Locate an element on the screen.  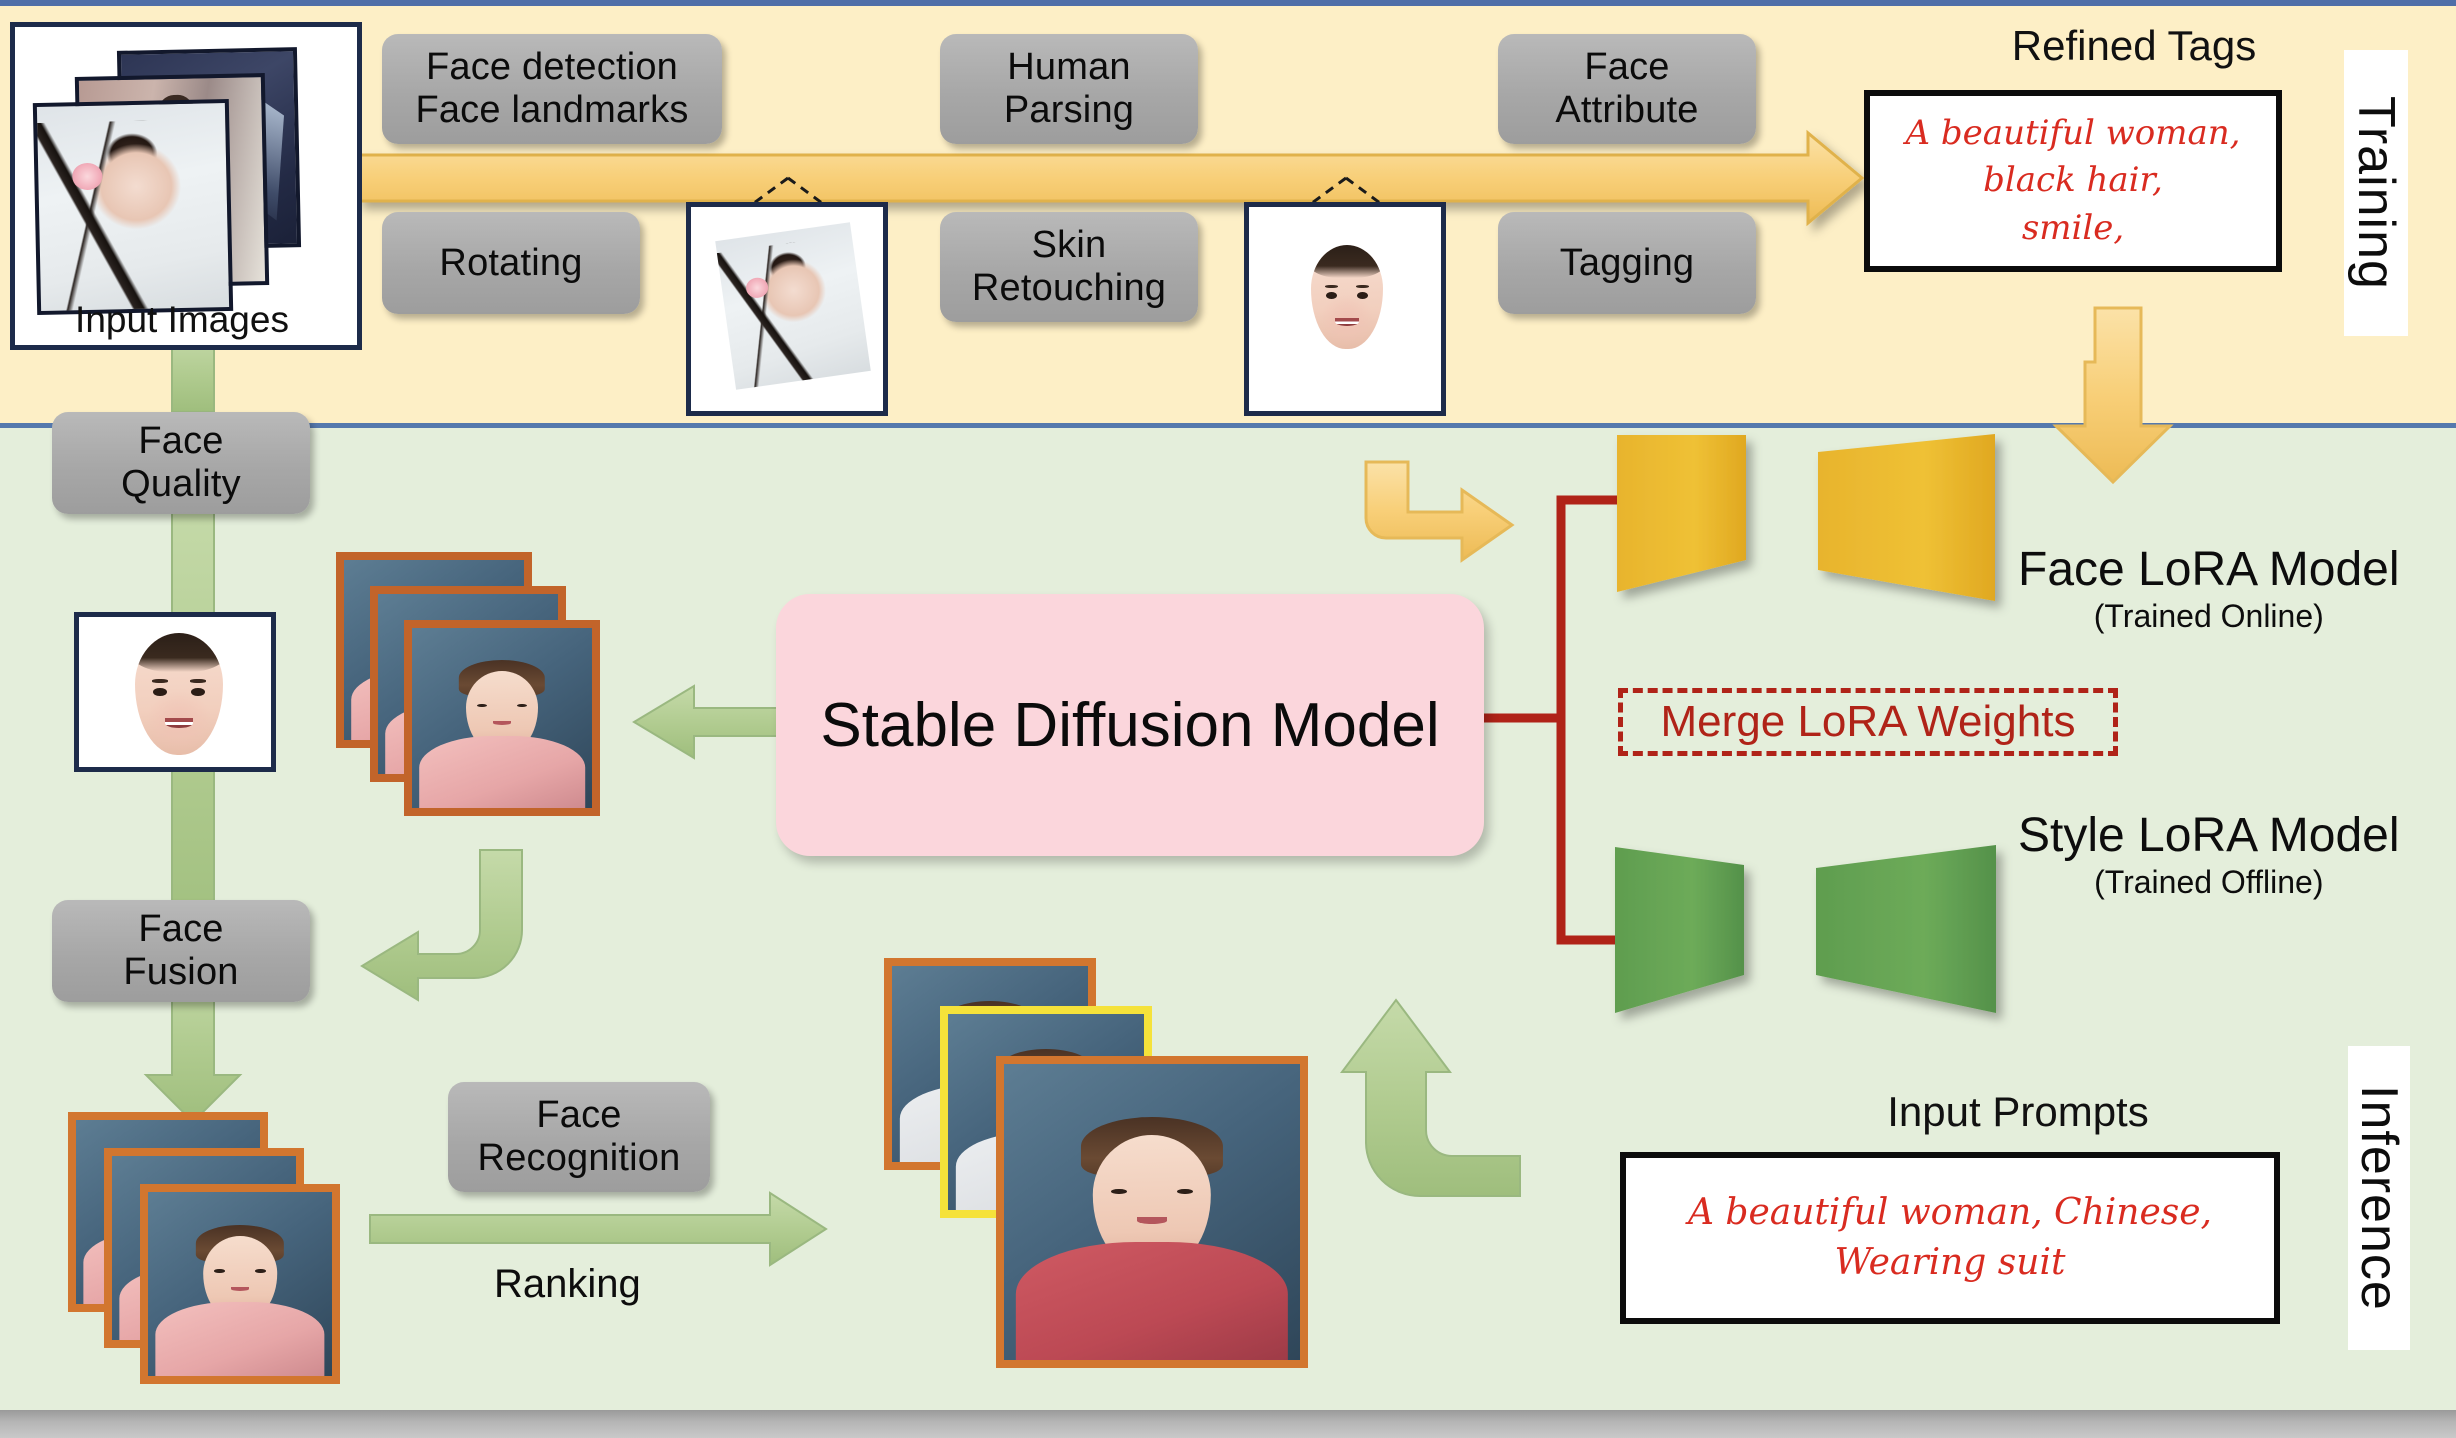
rotating-preview-photo is located at coordinates (793, 306).